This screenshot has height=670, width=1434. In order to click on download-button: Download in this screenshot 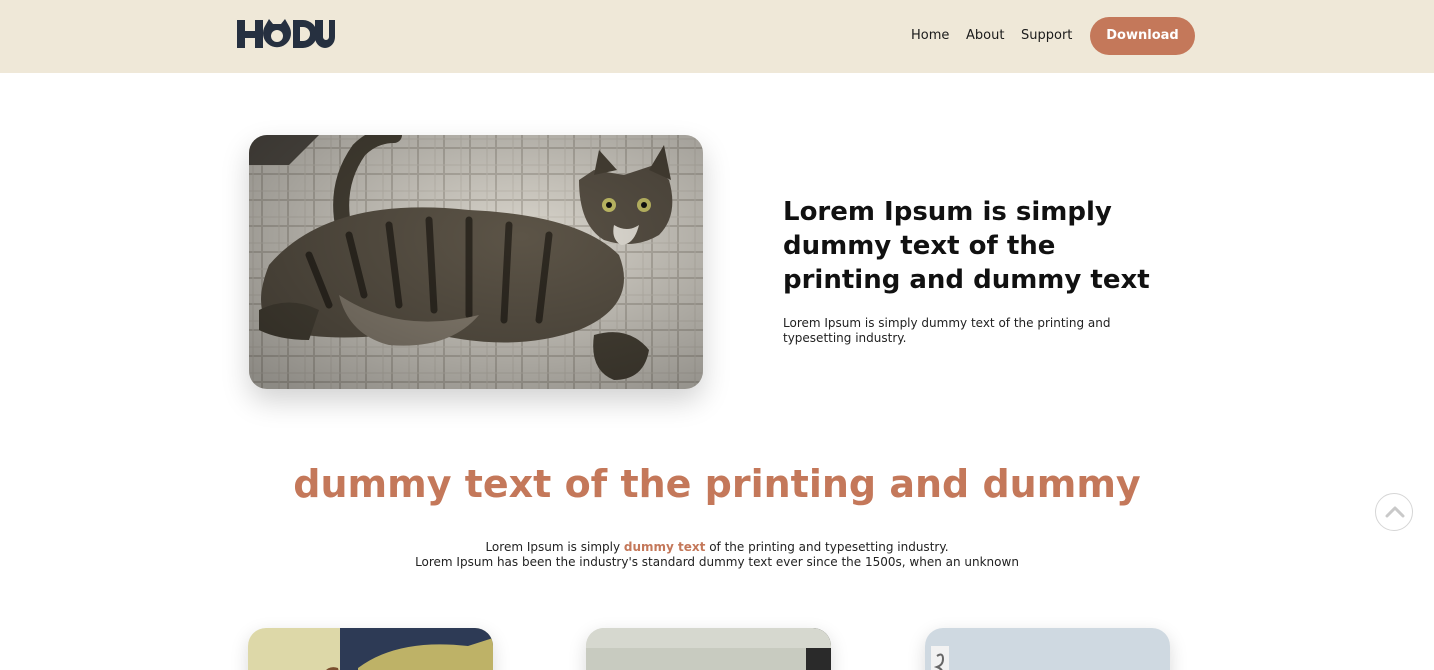, I will do `click(1142, 36)`.